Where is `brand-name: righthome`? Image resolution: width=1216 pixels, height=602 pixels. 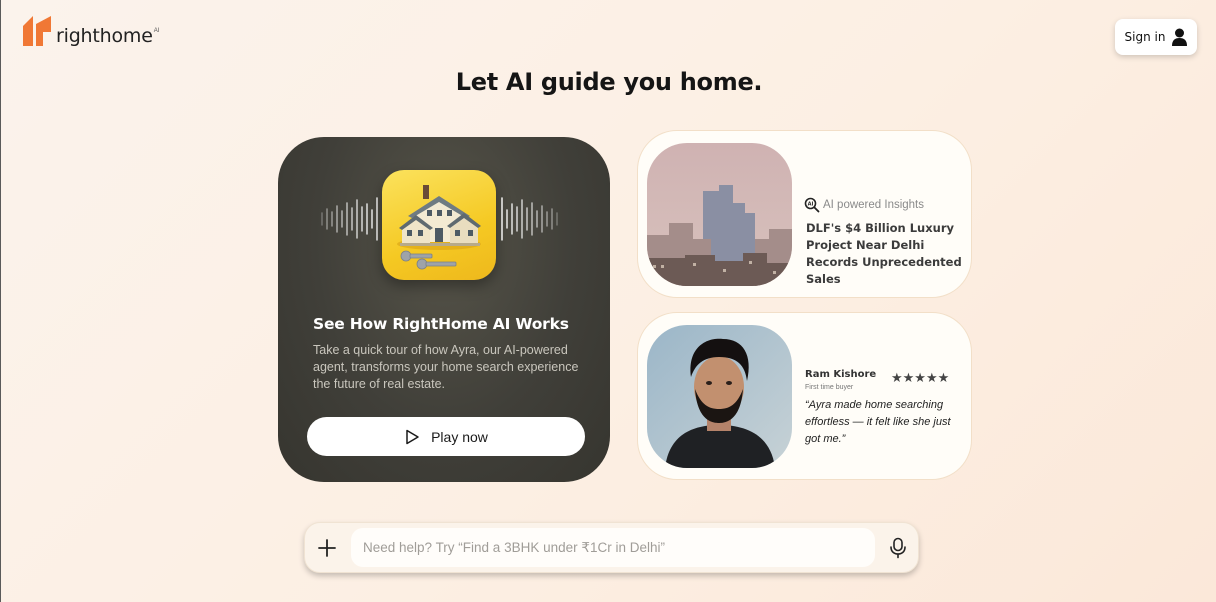 brand-name: righthome is located at coordinates (104, 36).